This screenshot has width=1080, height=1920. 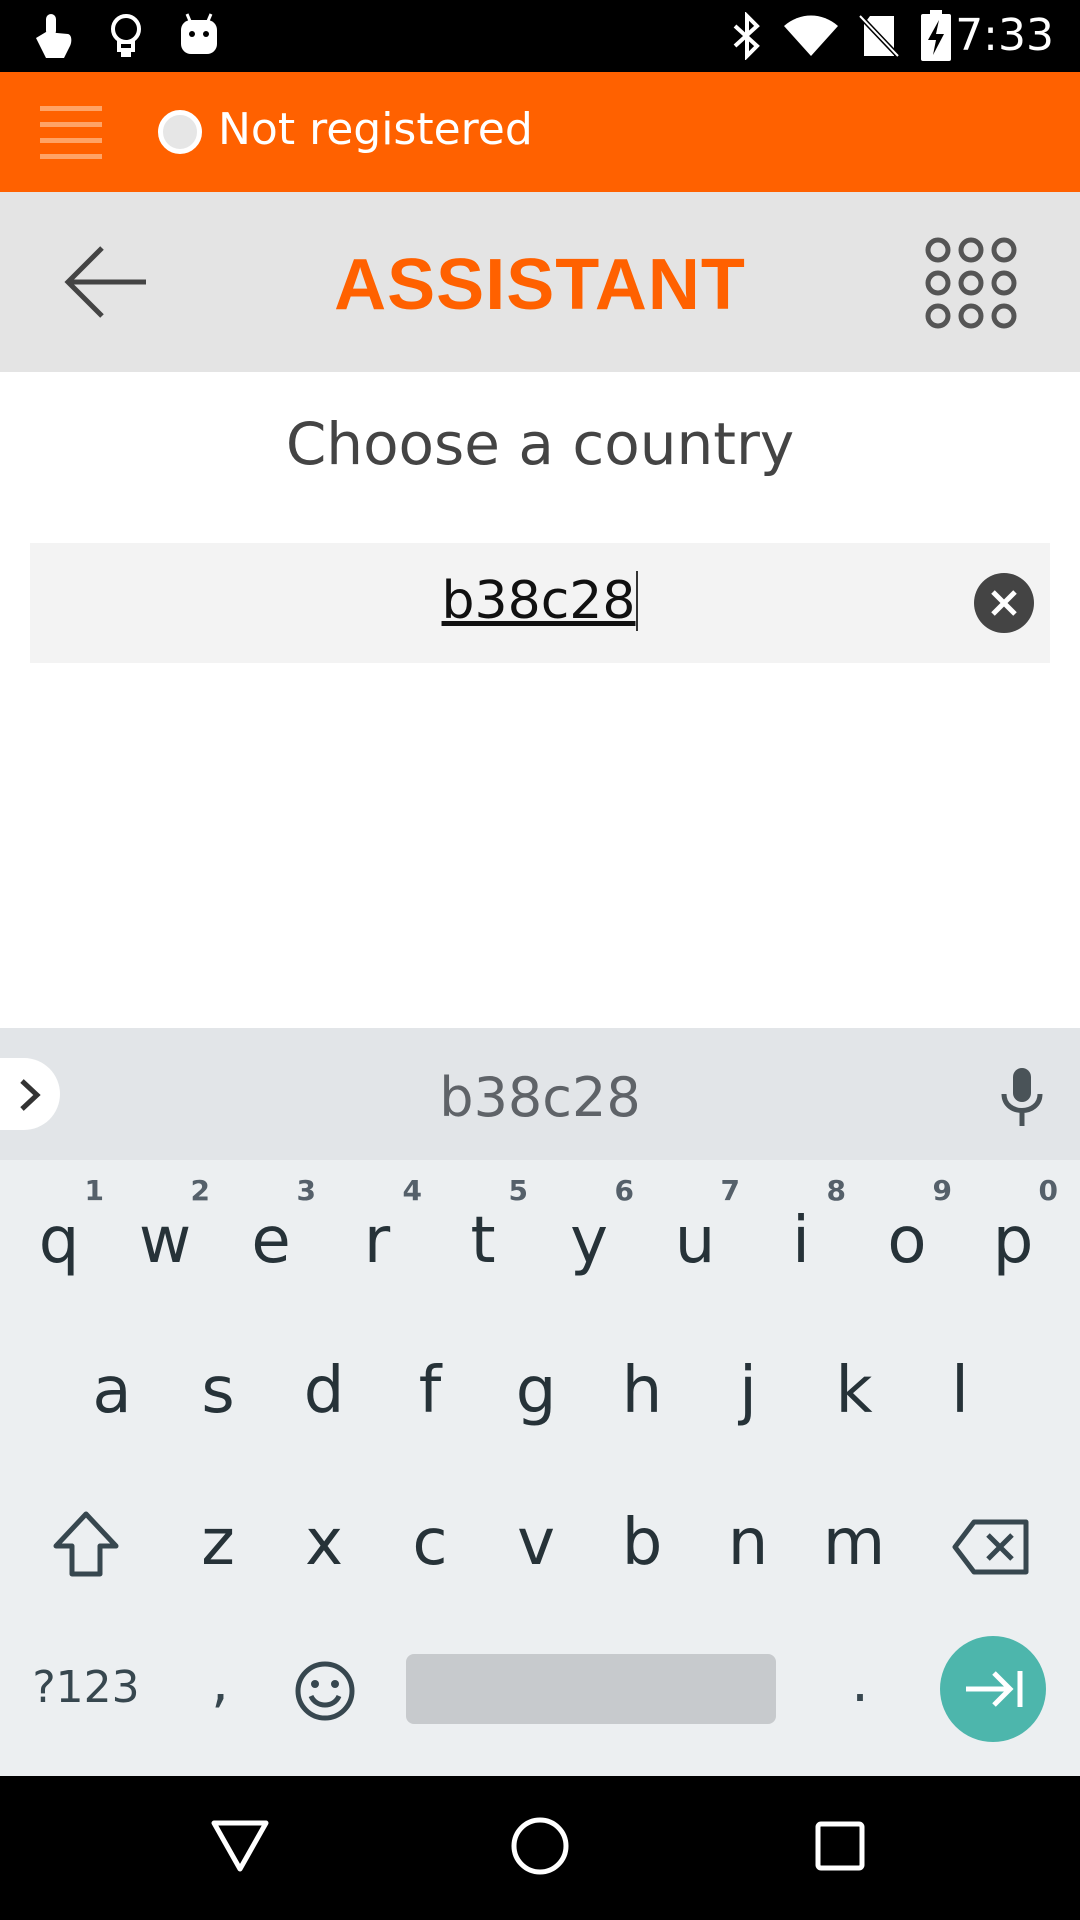 I want to click on clear-search-button, so click(x=1004, y=603).